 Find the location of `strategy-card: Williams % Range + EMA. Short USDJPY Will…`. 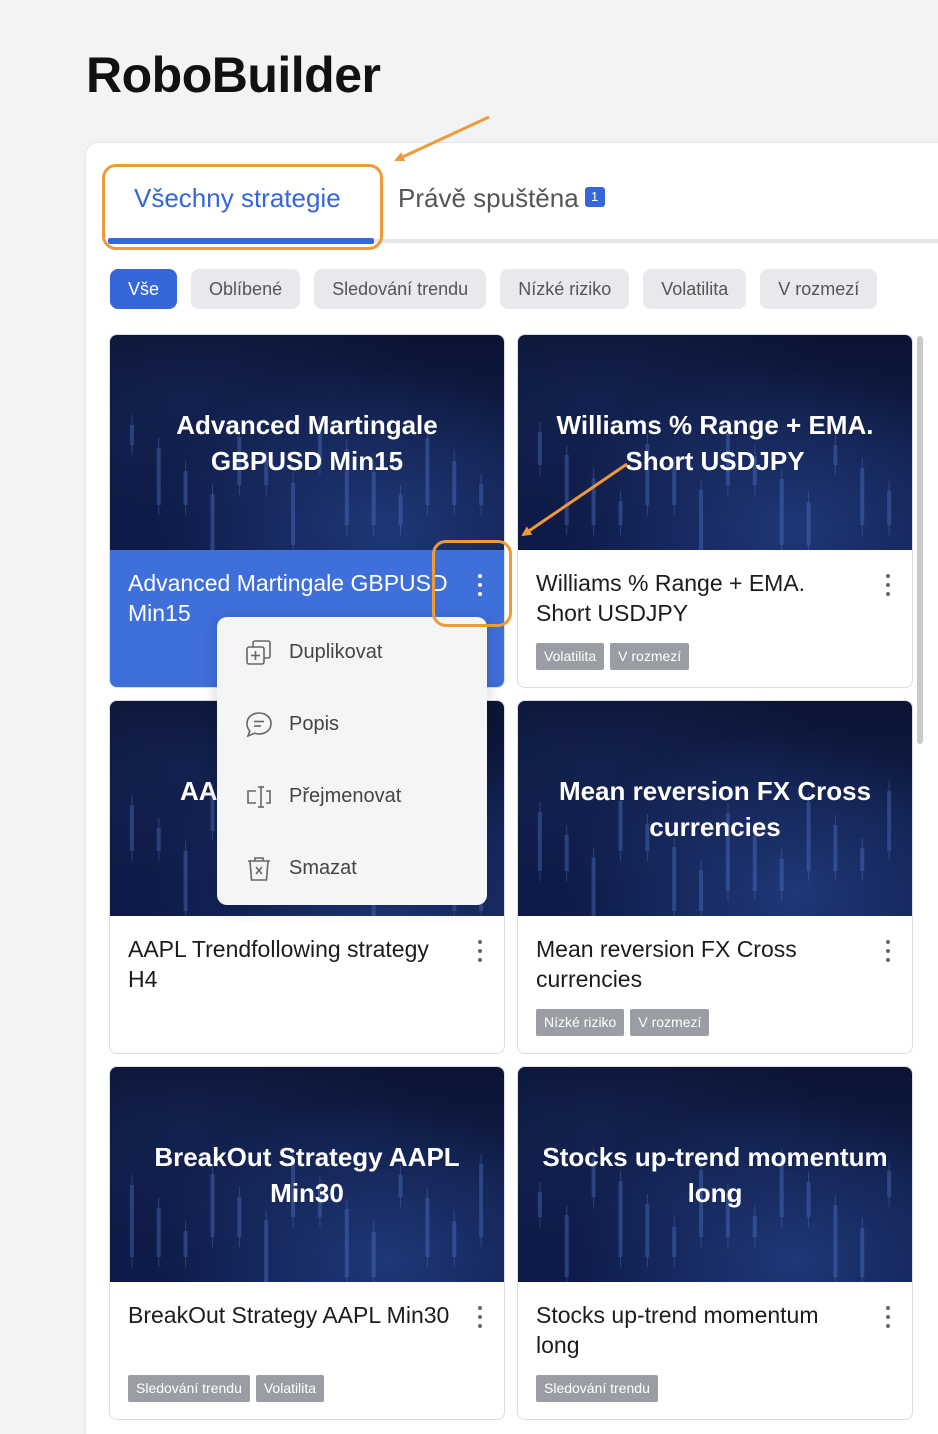

strategy-card: Williams % Range + EMA. Short USDJPY Will… is located at coordinates (715, 511).